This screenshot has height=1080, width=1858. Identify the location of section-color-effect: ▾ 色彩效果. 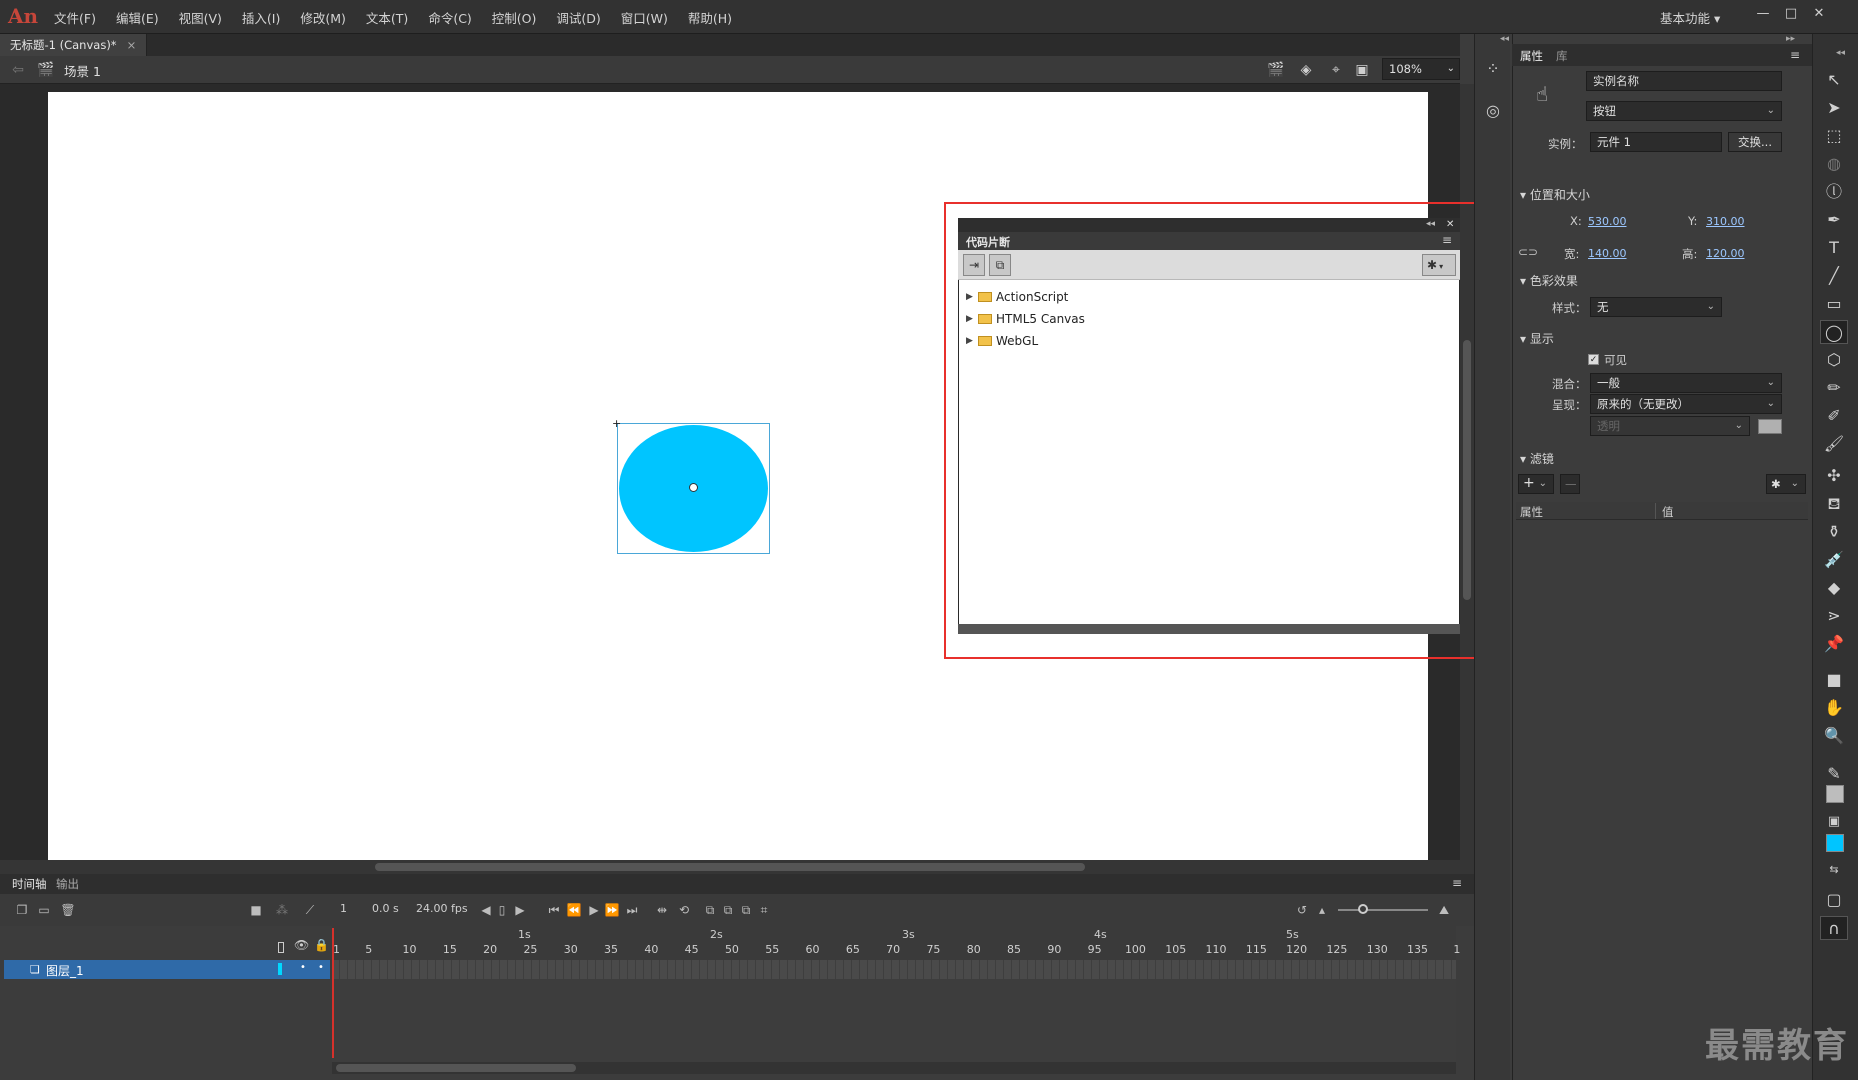
(1549, 280).